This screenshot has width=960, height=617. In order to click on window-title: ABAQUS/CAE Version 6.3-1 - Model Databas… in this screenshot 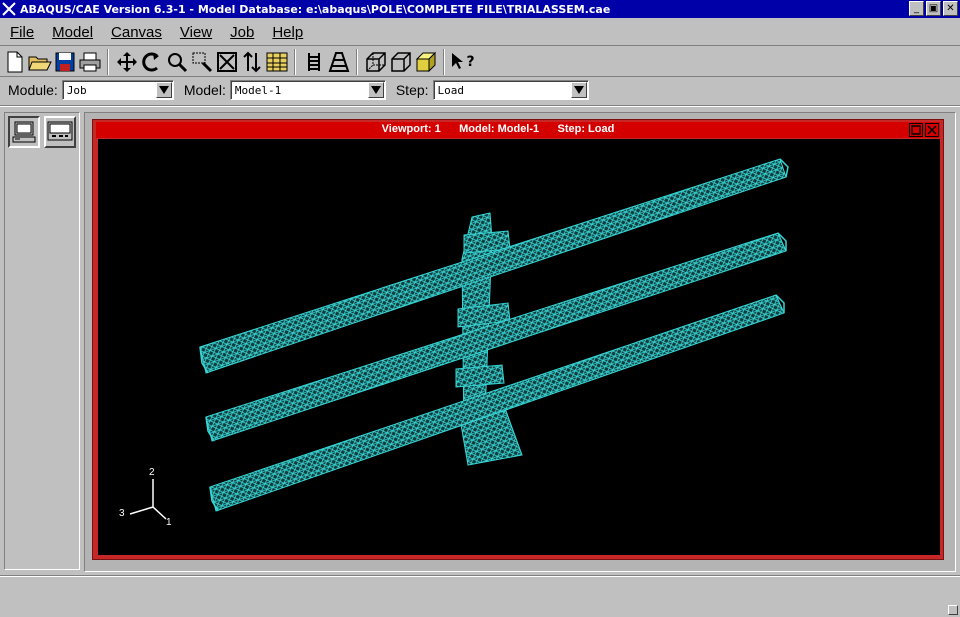, I will do `click(315, 9)`.